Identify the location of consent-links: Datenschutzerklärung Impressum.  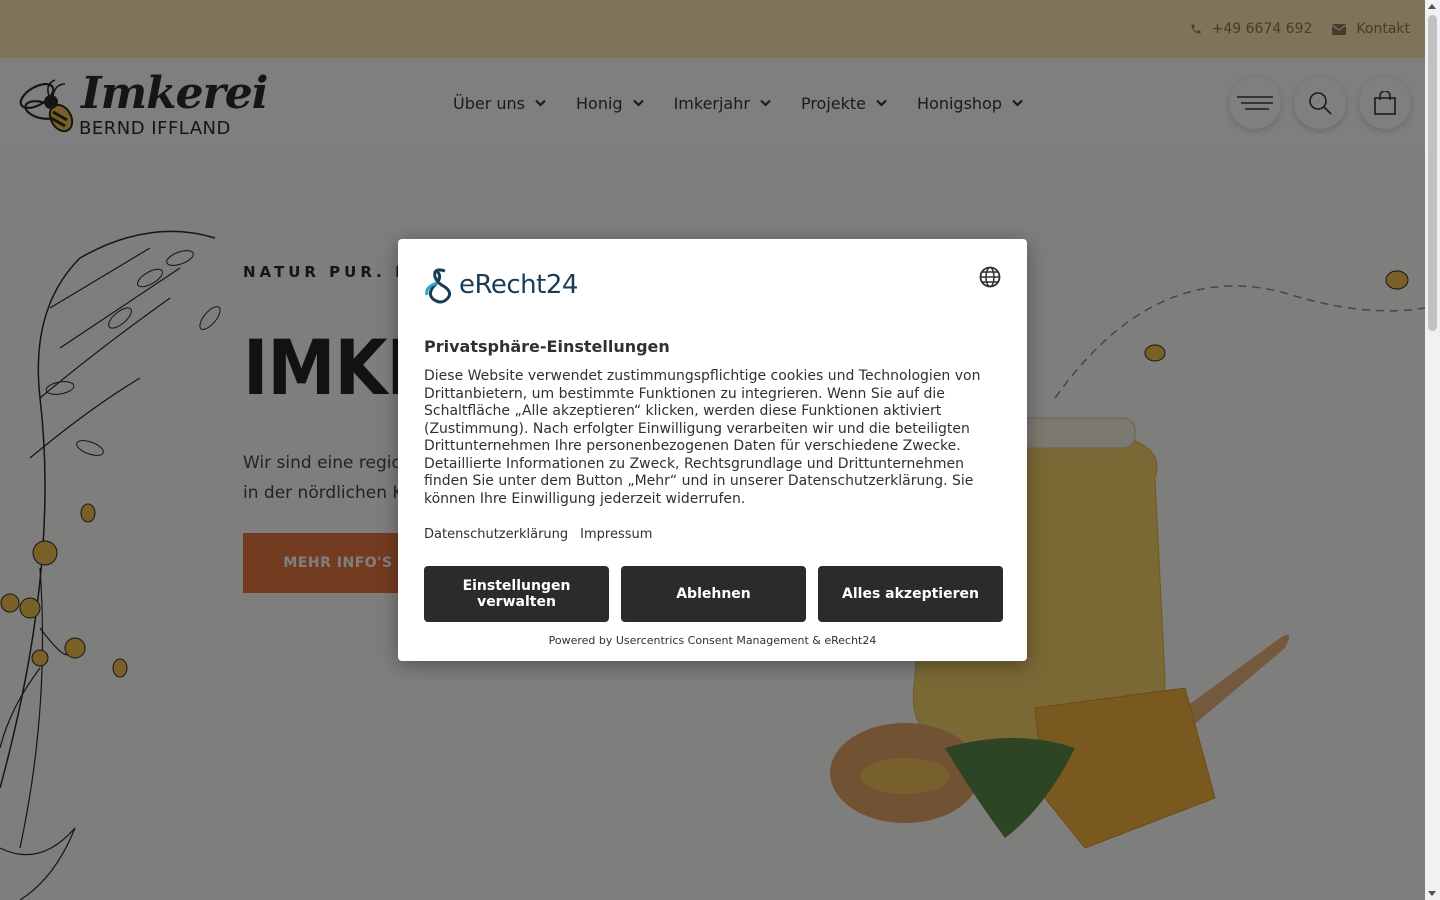
(538, 534).